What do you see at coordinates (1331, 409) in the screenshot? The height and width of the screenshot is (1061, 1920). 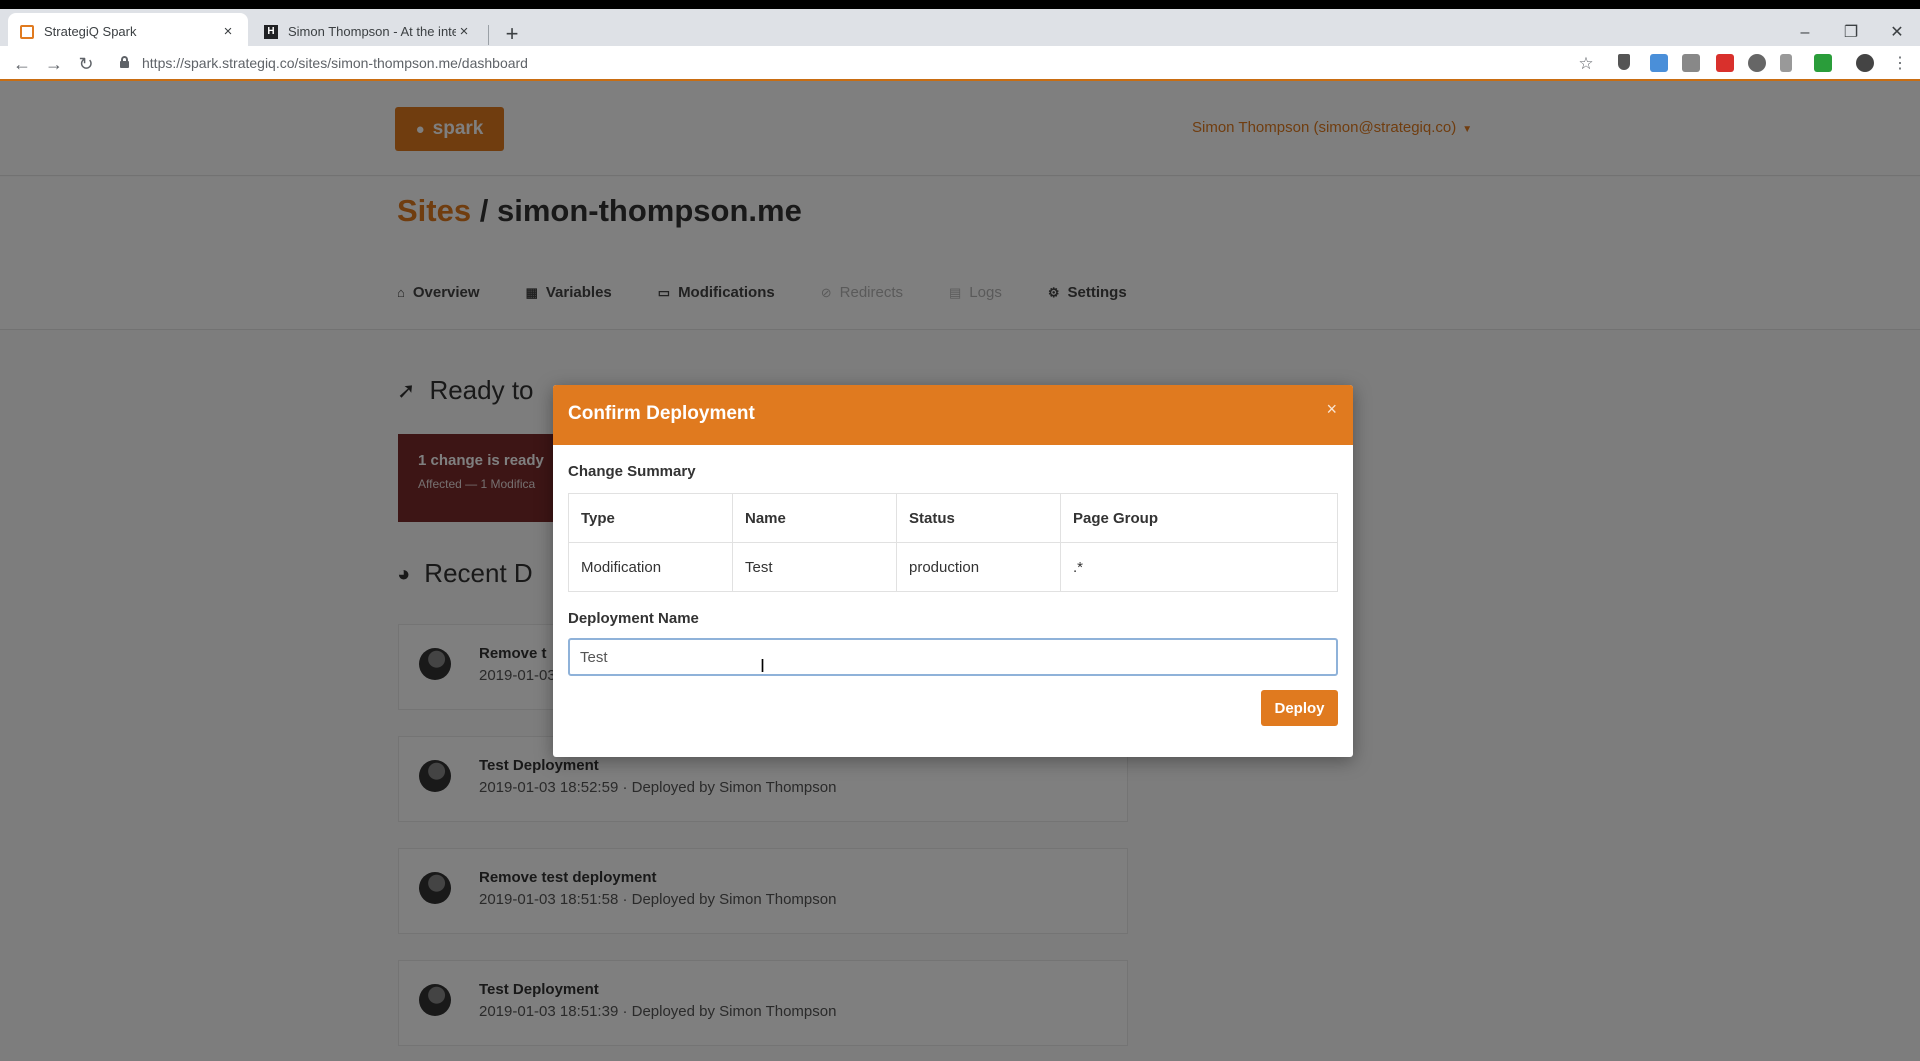 I see `close-icon: ×` at bounding box center [1331, 409].